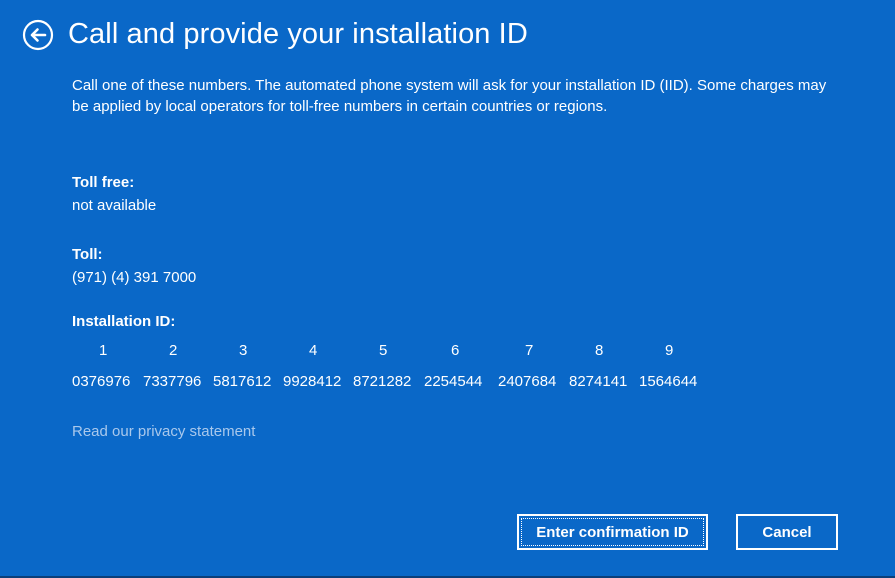 This screenshot has width=895, height=578. What do you see at coordinates (382, 381) in the screenshot?
I see `iid-group: 8721282` at bounding box center [382, 381].